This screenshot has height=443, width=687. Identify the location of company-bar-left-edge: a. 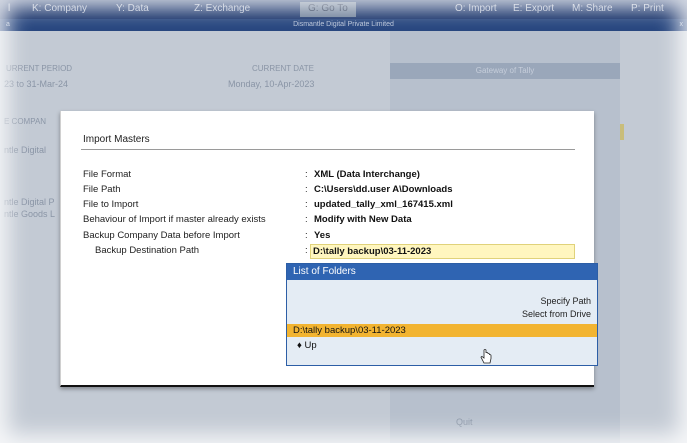
(8, 24).